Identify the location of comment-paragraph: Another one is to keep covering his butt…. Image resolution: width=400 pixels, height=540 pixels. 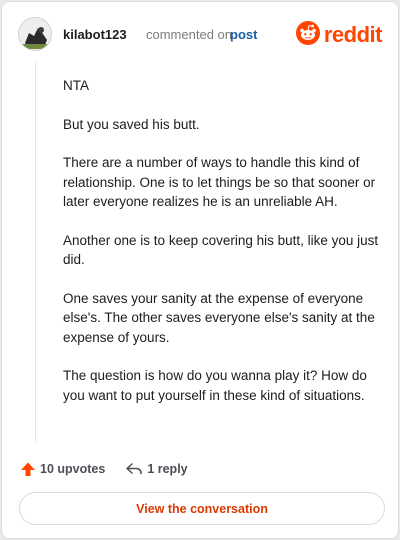
(221, 250).